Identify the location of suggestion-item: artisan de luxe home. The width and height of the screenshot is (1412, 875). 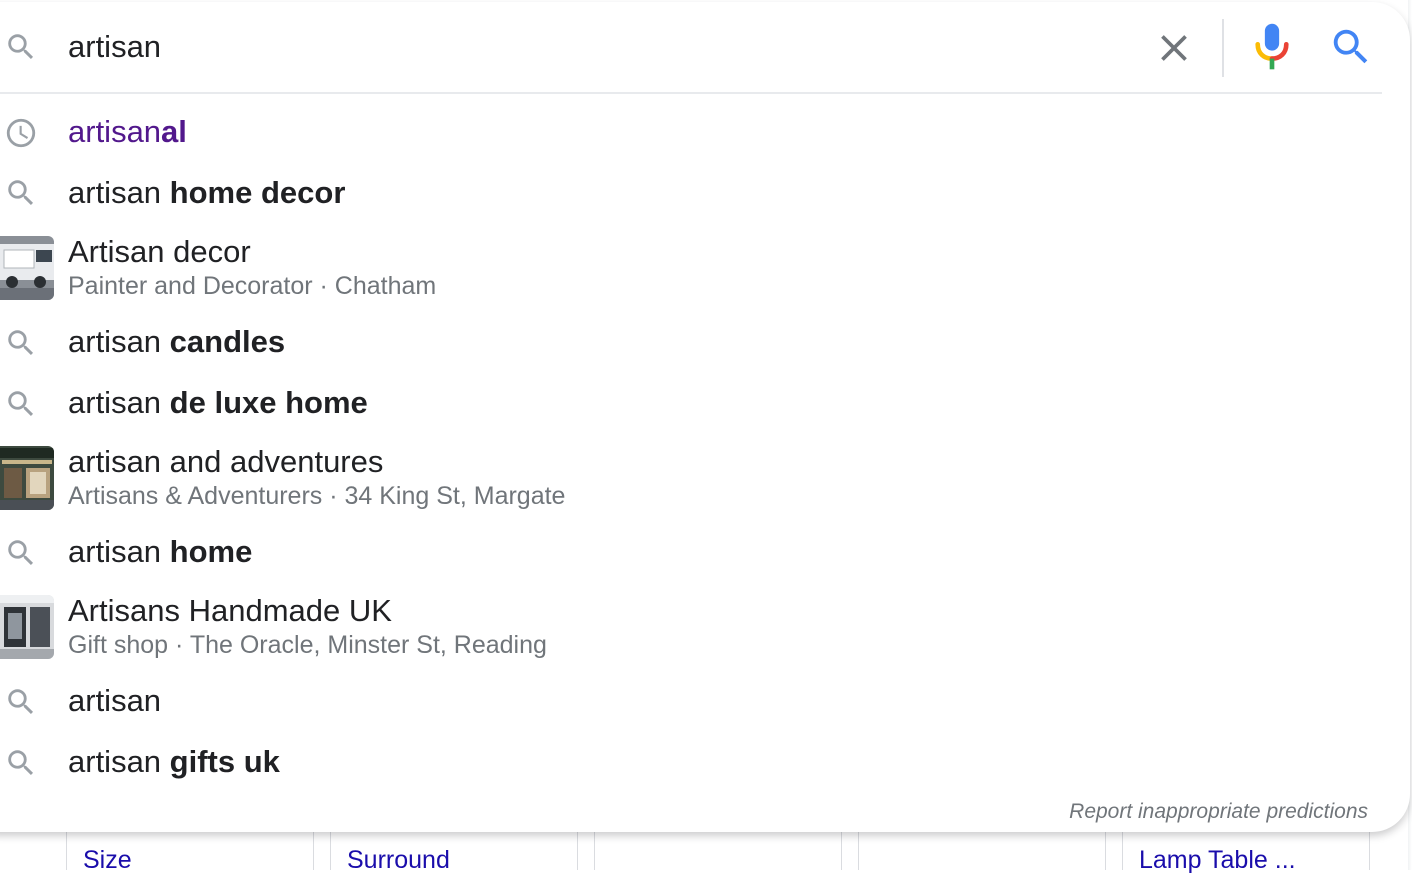
(700, 403).